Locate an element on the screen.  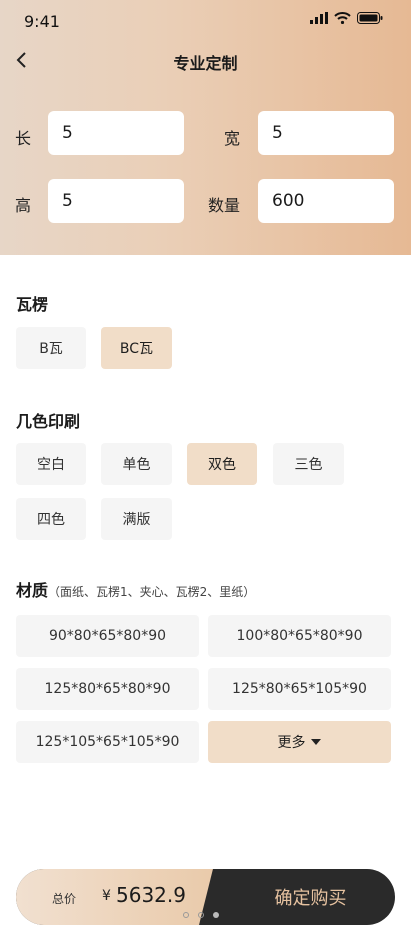
material-option-5: 125*105*65*105*90 is located at coordinates (107, 742).